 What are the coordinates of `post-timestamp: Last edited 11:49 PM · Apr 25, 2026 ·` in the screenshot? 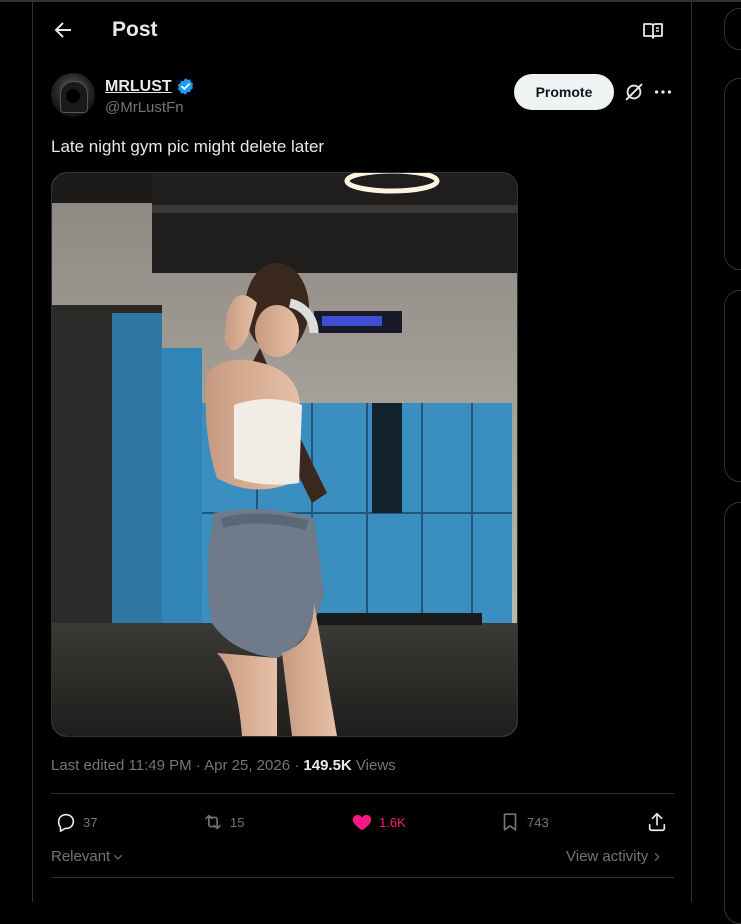 It's located at (177, 765).